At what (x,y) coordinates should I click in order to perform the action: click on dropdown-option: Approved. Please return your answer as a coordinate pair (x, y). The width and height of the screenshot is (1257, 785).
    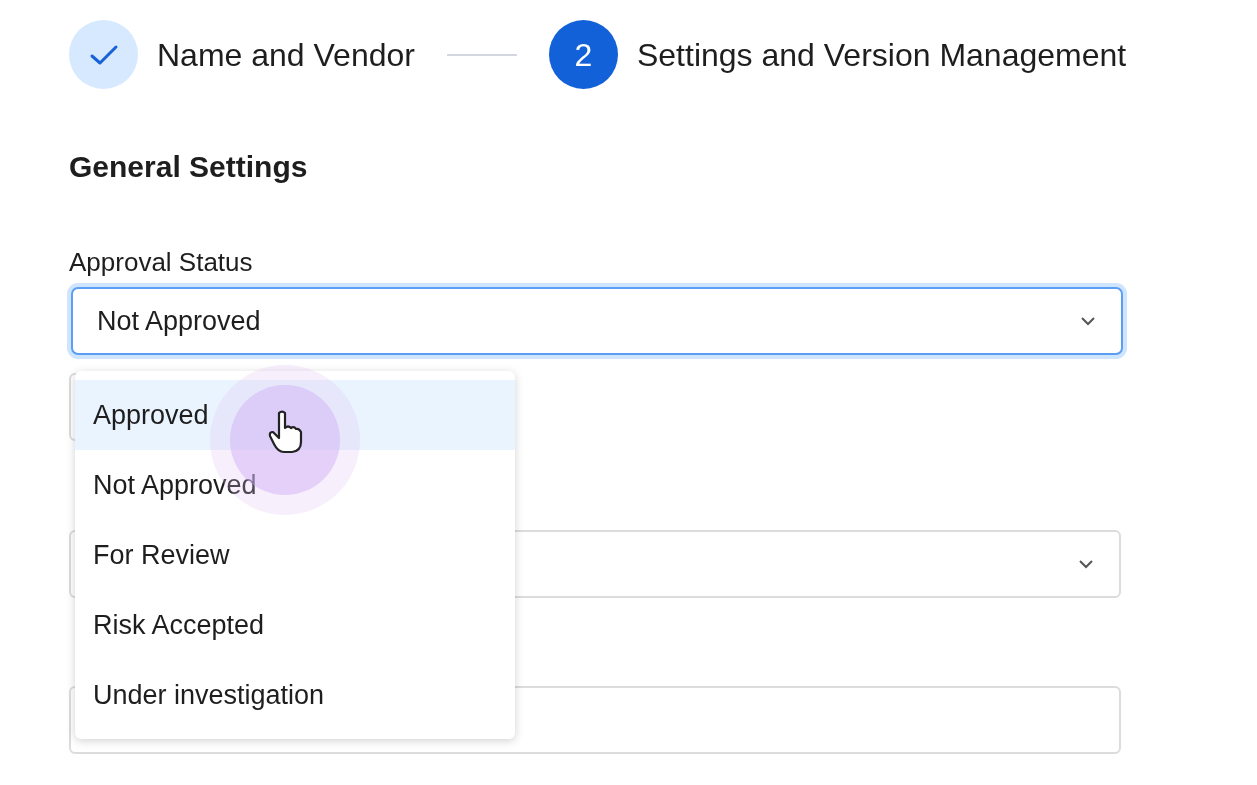
    Looking at the image, I should click on (295, 415).